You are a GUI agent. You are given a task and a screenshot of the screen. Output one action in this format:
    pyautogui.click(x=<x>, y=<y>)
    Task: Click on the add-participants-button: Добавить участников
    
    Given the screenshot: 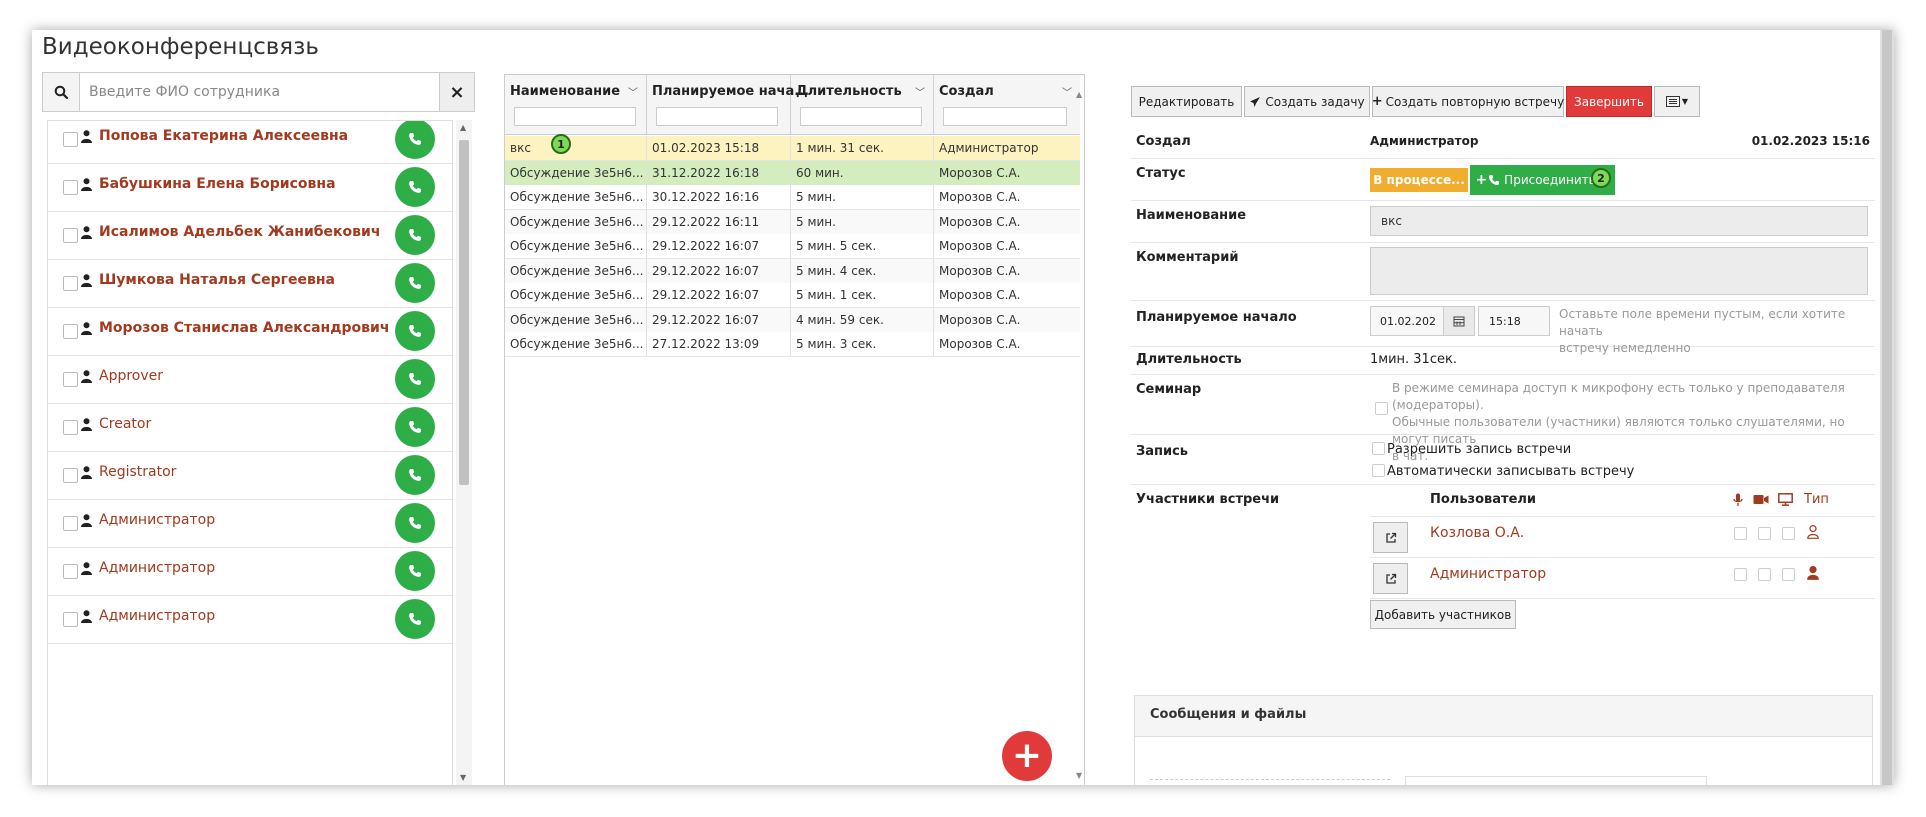 What is the action you would take?
    pyautogui.click(x=1443, y=614)
    